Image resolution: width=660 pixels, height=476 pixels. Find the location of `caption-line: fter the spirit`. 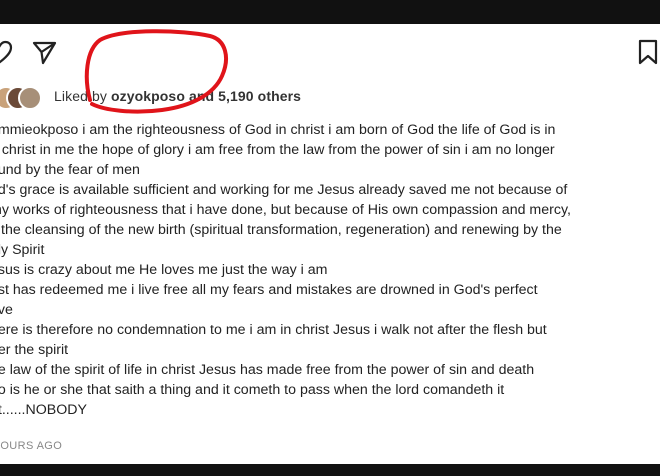

caption-line: fter the spirit is located at coordinates (34, 350).